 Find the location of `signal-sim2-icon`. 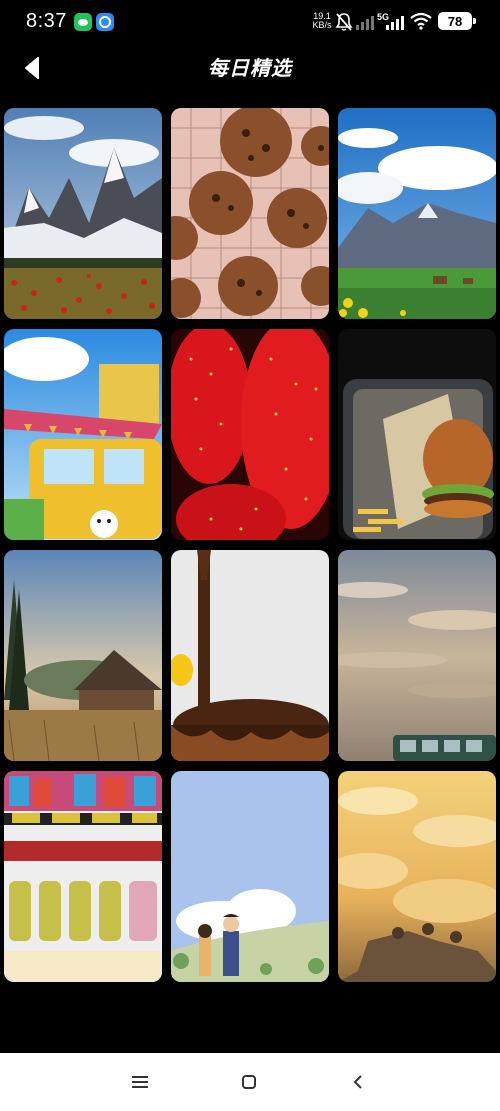

signal-sim2-icon is located at coordinates (395, 23).